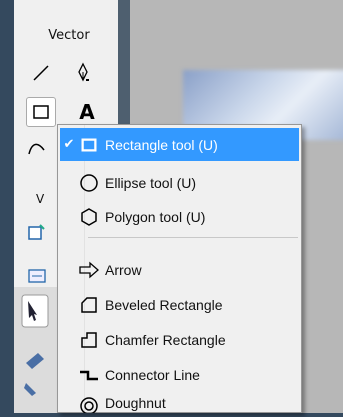  What do you see at coordinates (69, 35) in the screenshot?
I see `vector-section-title: Vector` at bounding box center [69, 35].